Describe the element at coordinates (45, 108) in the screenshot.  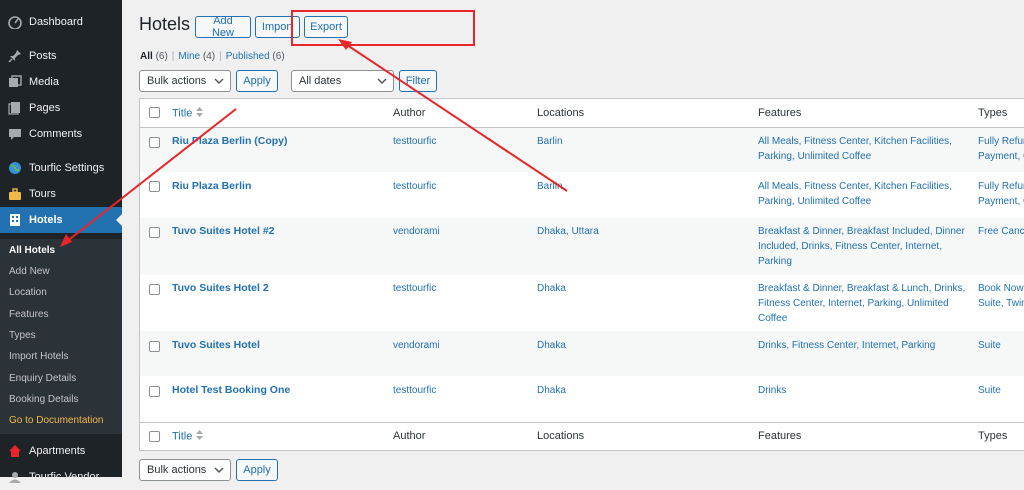
I see `sidebar-item-label: Pages` at that location.